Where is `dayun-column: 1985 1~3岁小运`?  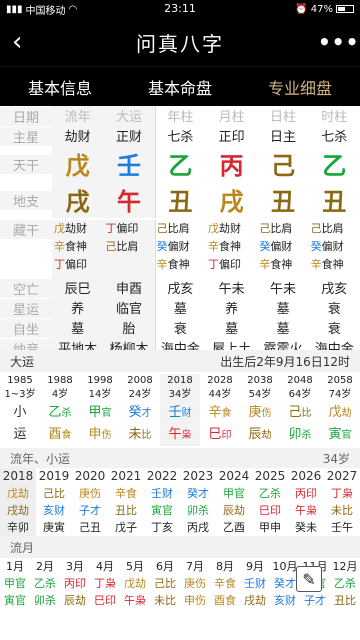
dayun-column: 1985 1~3岁小运 is located at coordinates (20, 410).